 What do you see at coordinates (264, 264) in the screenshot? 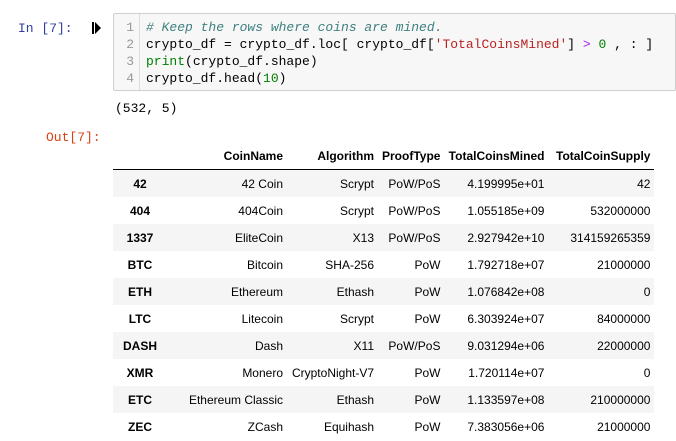
I see `table-cell: Bitcoin` at bounding box center [264, 264].